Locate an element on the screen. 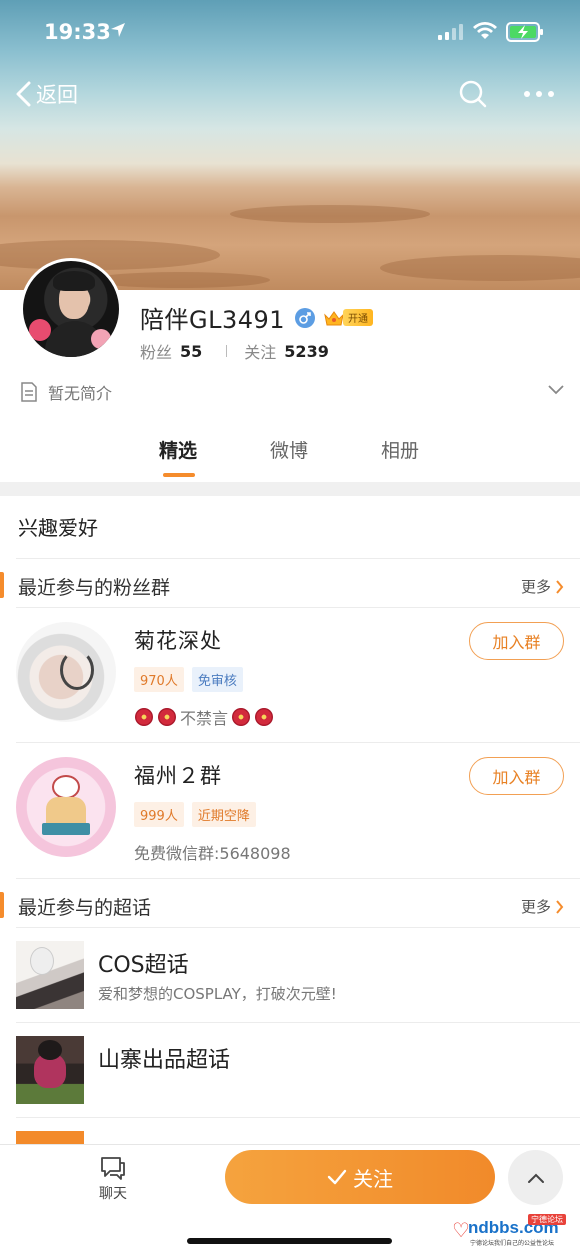 Image resolution: width=580 pixels, height=1255 pixels. back-button: 返回 is located at coordinates (46, 94).